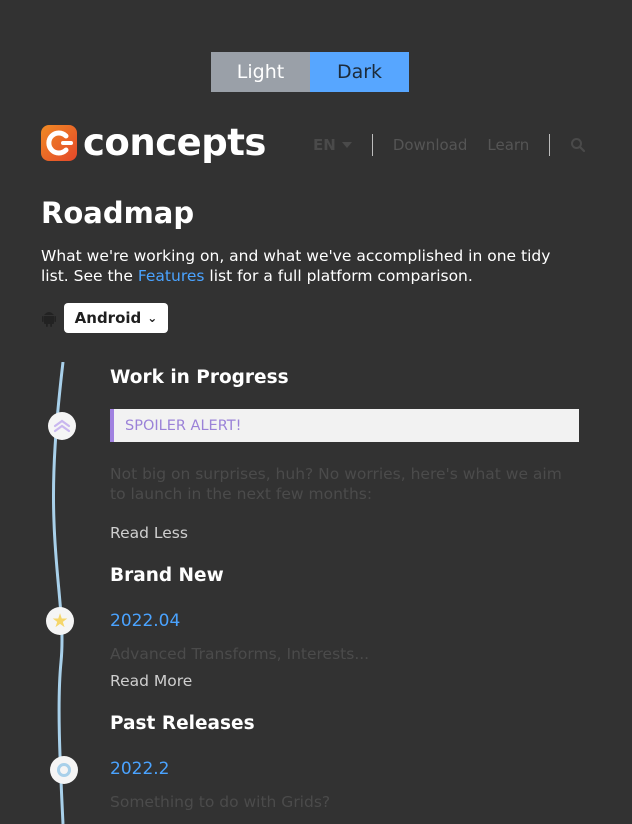 The image size is (632, 824). I want to click on timeline: ★, so click(60, 593).